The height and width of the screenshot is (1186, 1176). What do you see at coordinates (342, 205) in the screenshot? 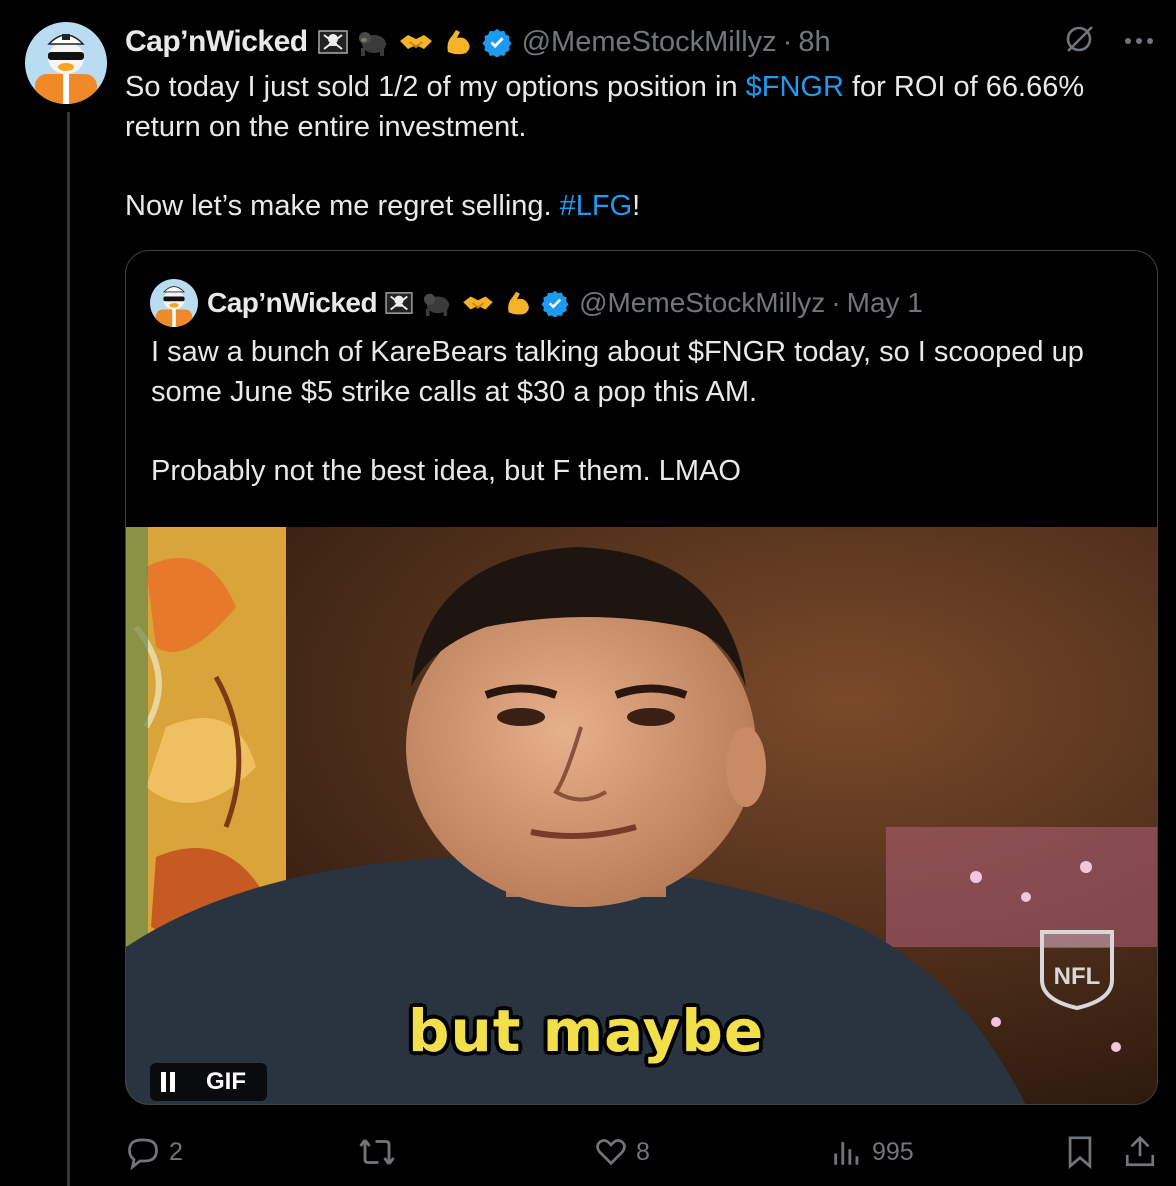
I see `post-text-segment: Now let’s make me regret selling.` at bounding box center [342, 205].